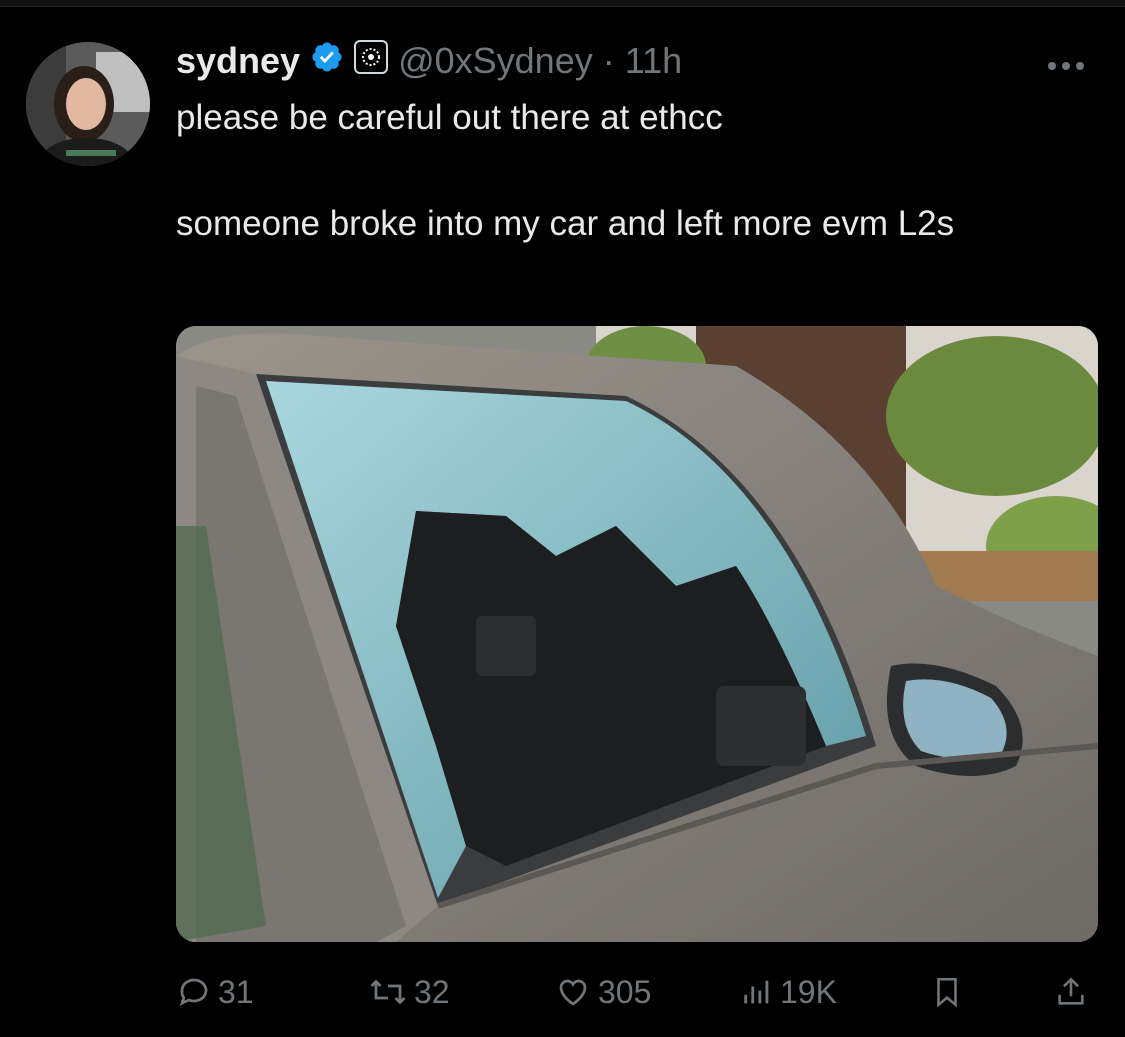  Describe the element at coordinates (1066, 63) in the screenshot. I see `more-options-icon` at that location.